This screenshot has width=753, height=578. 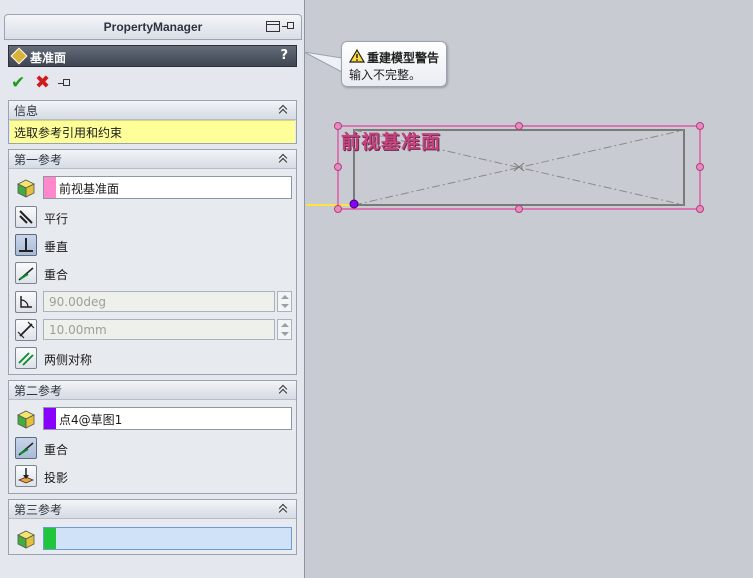 What do you see at coordinates (323, 62) in the screenshot?
I see `tooltip-pointer` at bounding box center [323, 62].